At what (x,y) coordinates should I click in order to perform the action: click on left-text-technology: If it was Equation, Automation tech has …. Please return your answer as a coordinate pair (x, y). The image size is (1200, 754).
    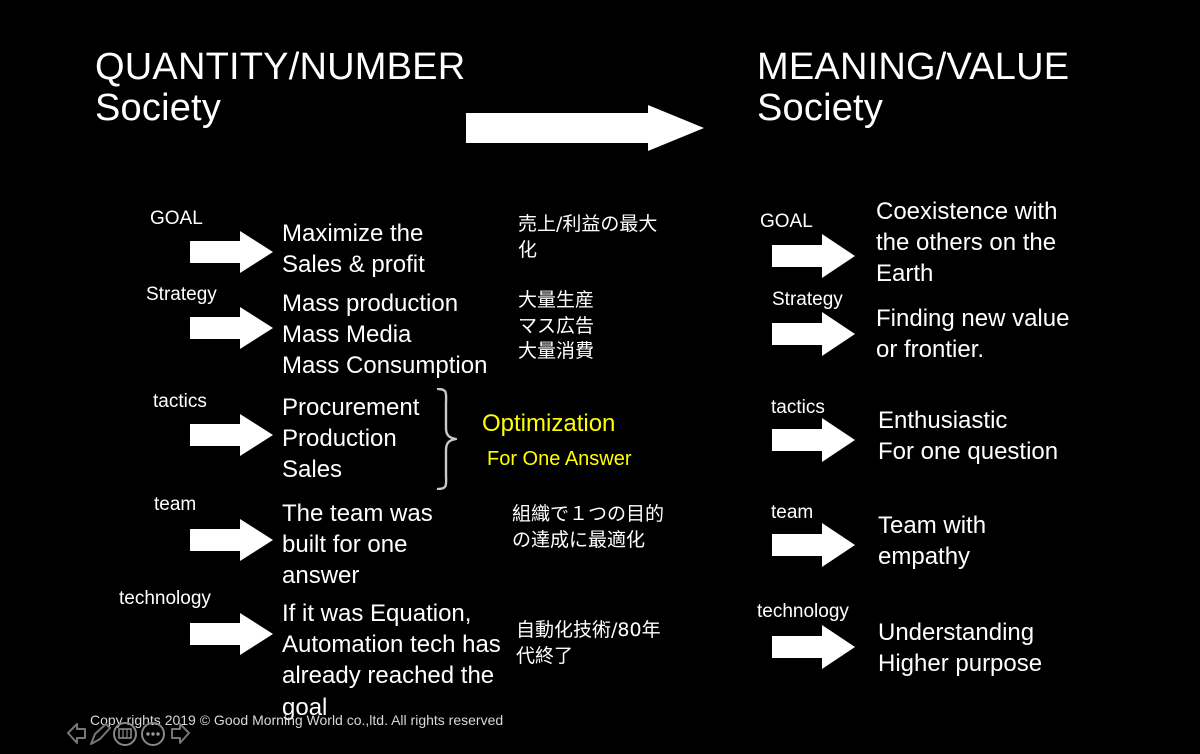
    Looking at the image, I should click on (391, 660).